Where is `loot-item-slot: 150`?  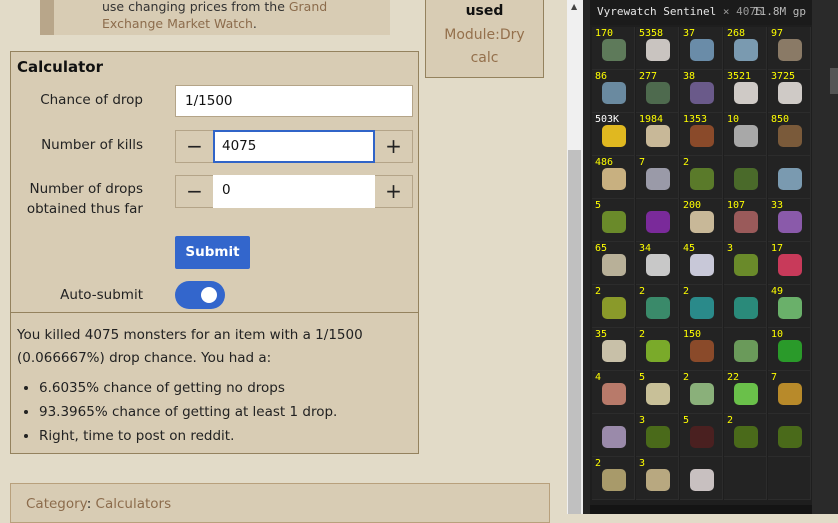 loot-item-slot: 150 is located at coordinates (701, 349).